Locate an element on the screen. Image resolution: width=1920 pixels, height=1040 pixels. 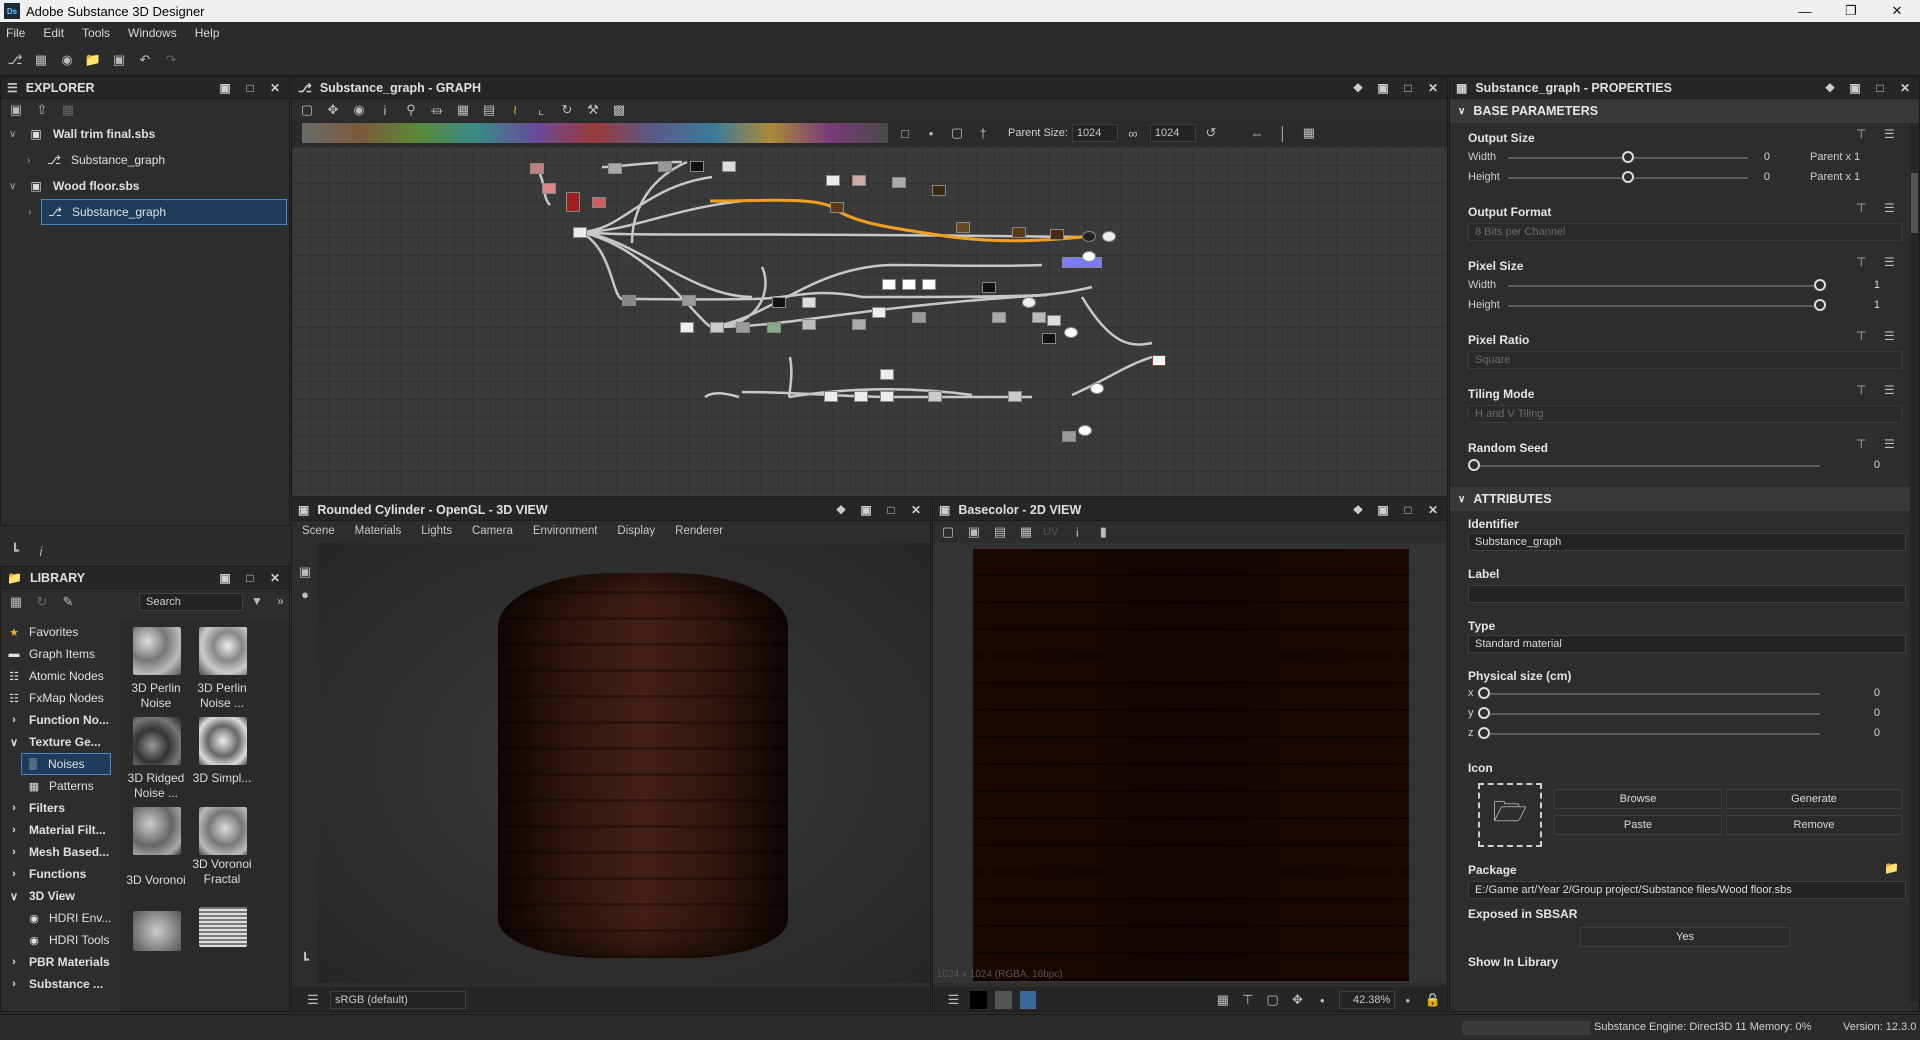
library-search-input: Search is located at coordinates (191, 602).